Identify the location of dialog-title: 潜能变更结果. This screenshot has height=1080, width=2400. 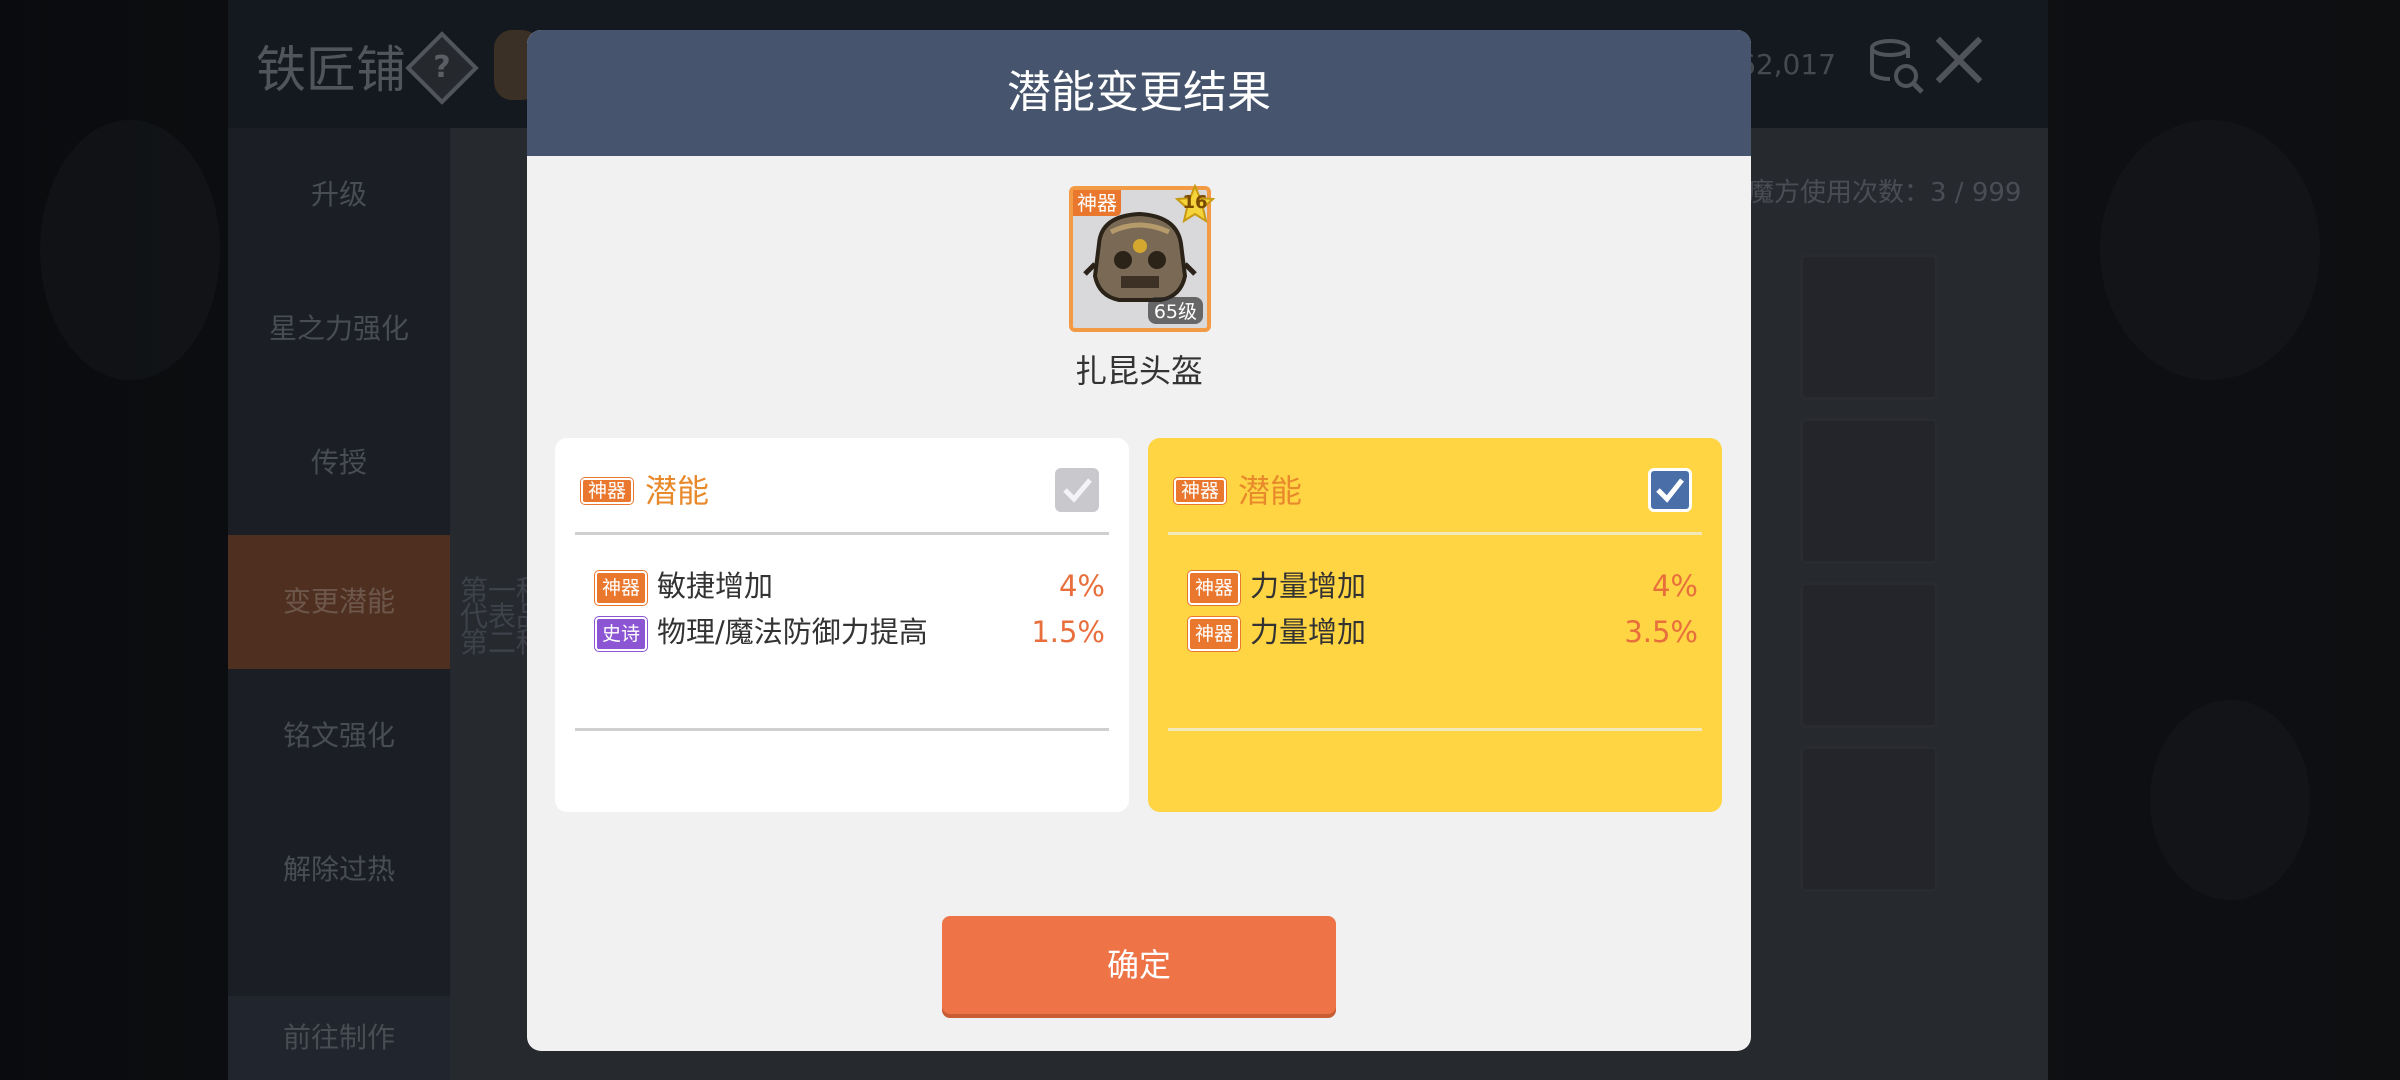
(1139, 92).